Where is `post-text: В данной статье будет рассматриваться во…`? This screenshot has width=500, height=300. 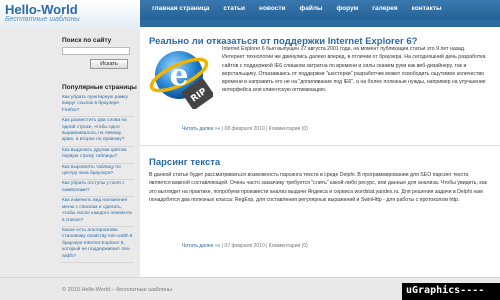 post-text: В данной статье будет рассматриваться во… is located at coordinates (318, 187).